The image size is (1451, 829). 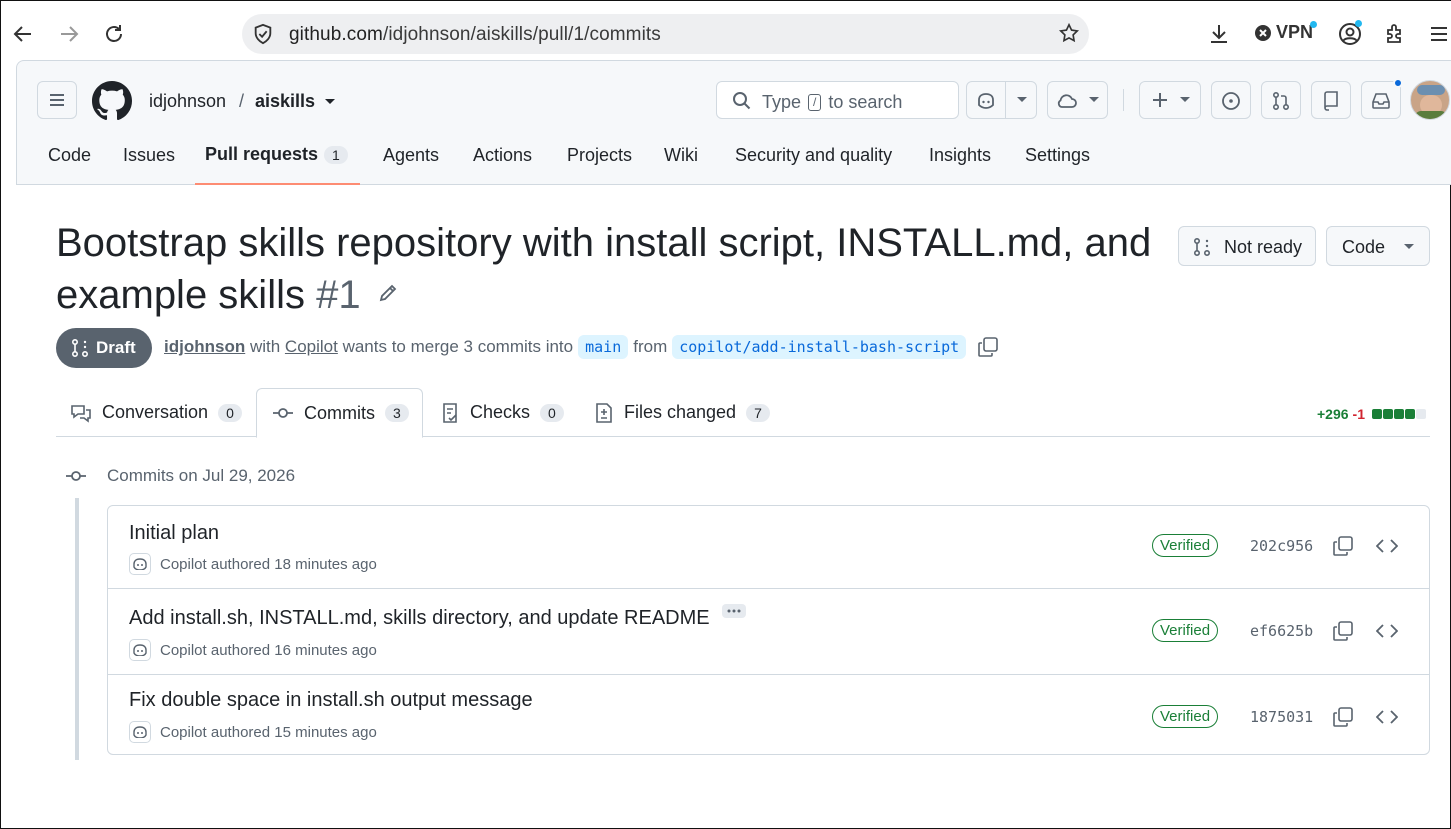 I want to click on commit-meta: Copilot authored 18 minutes ago, so click(x=253, y=564).